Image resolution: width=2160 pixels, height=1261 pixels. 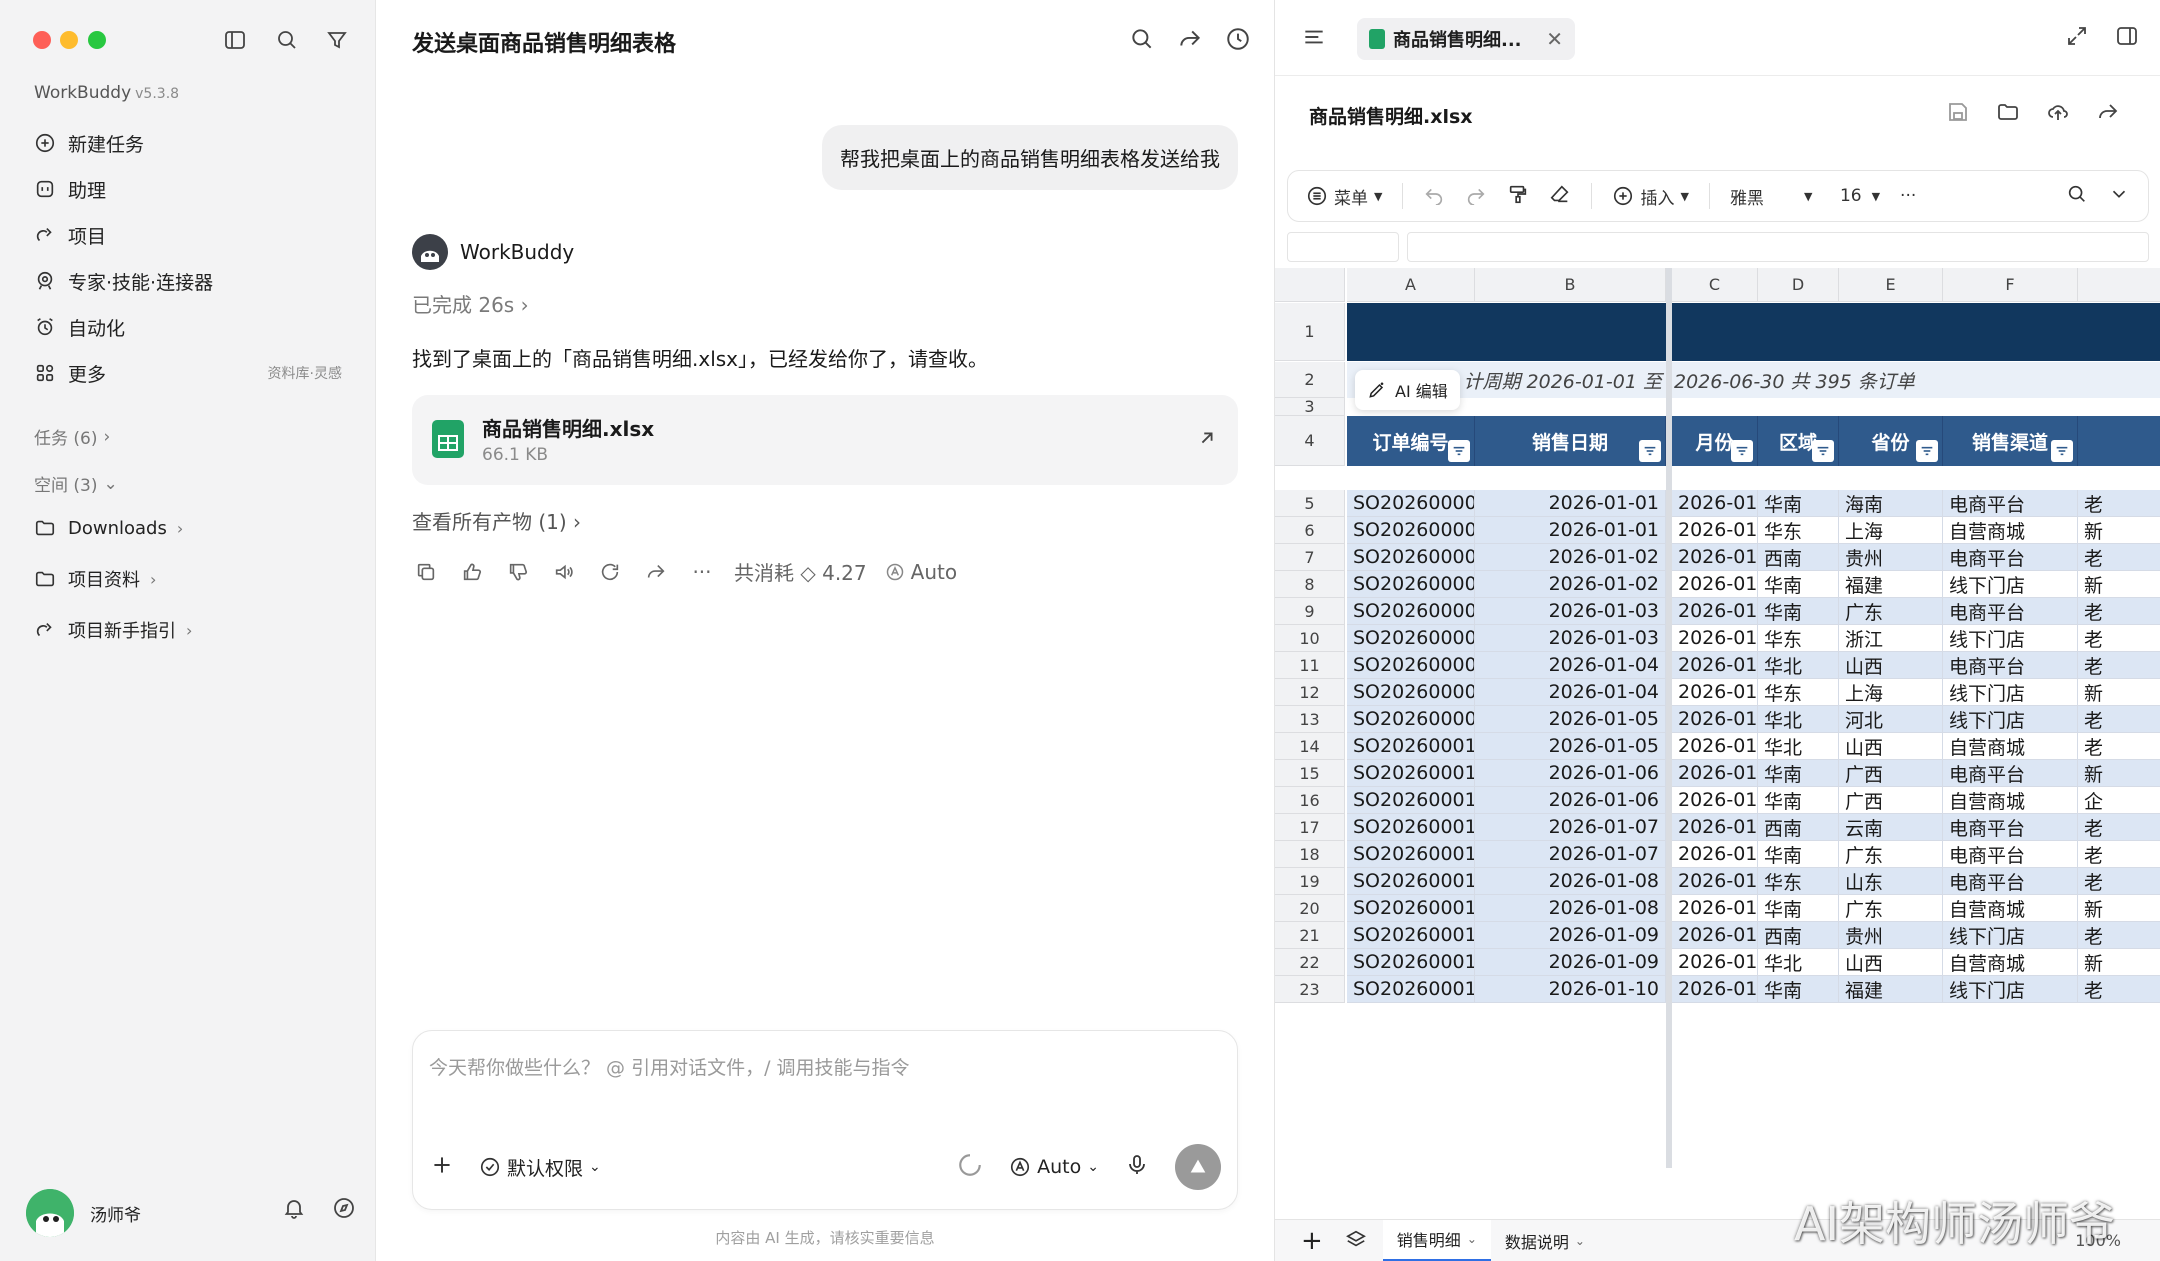 I want to click on eraser-icon, so click(x=1560, y=196).